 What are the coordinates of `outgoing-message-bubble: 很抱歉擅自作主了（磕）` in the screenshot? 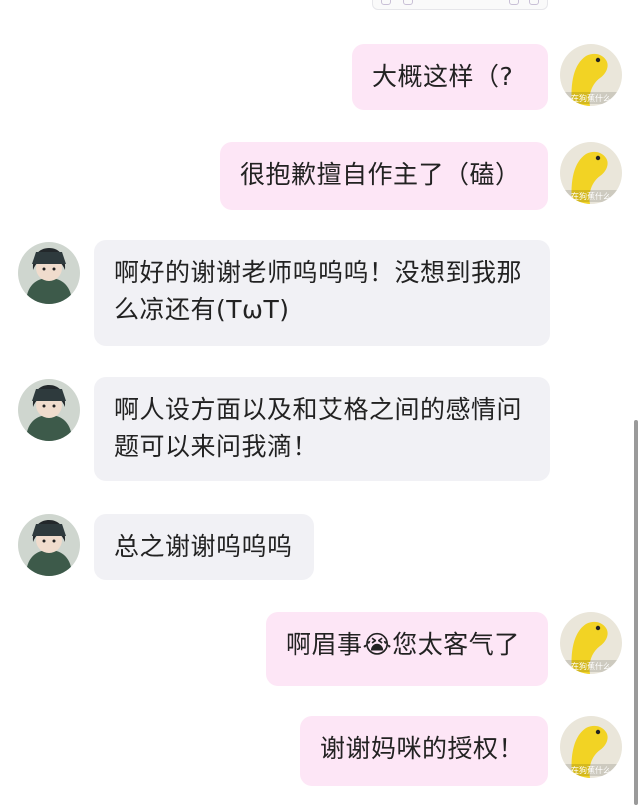 It's located at (384, 176).